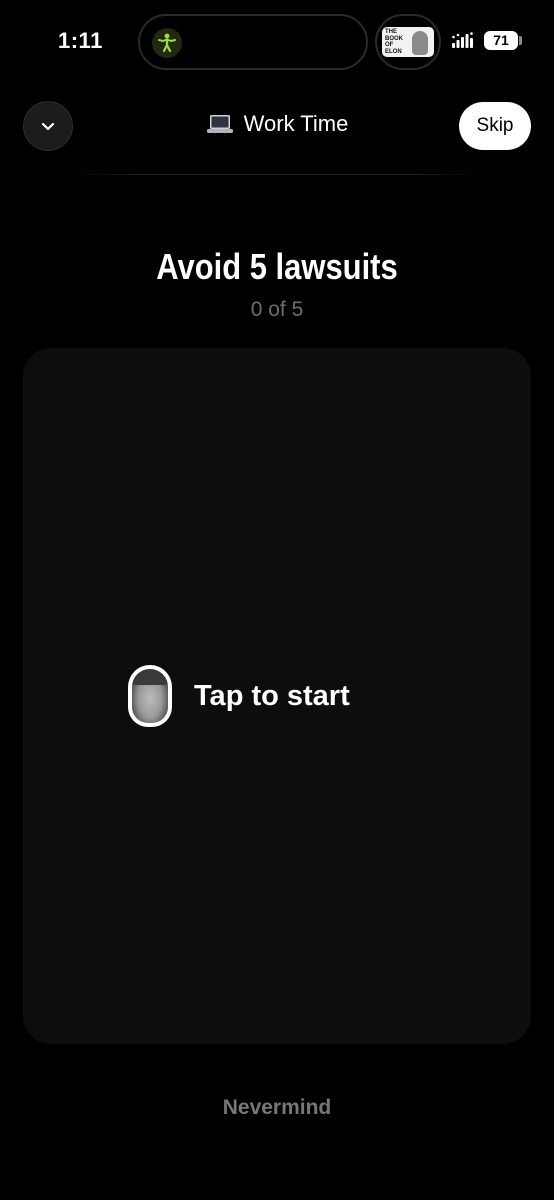  I want to click on battery-tip, so click(520, 40).